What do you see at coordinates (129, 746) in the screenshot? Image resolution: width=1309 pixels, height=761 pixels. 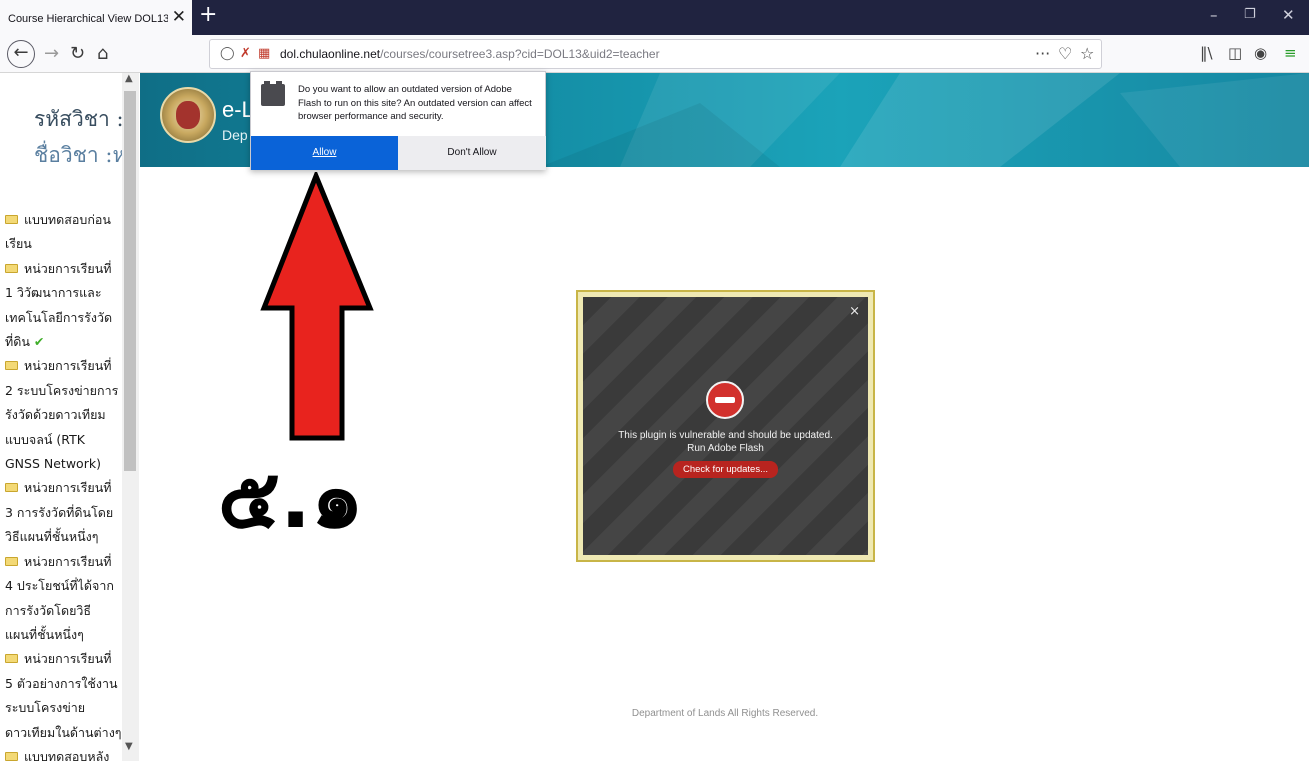 I see `scroll-down-icon: ▼` at bounding box center [129, 746].